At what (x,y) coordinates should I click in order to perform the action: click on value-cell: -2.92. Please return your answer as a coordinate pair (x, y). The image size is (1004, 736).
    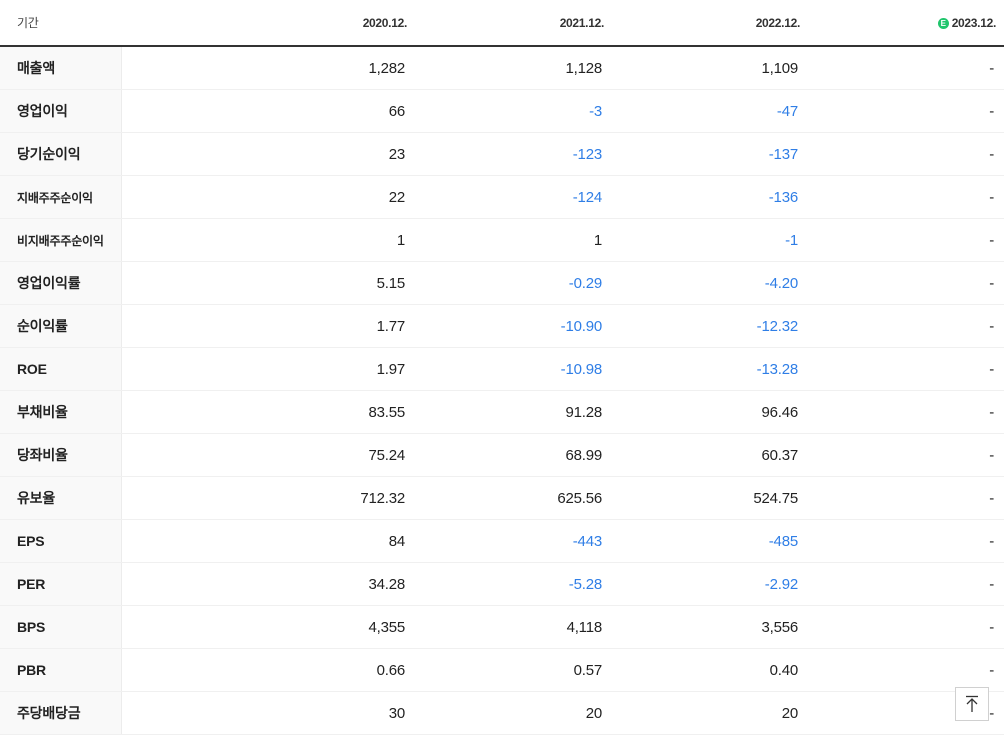
    Looking at the image, I should click on (710, 584).